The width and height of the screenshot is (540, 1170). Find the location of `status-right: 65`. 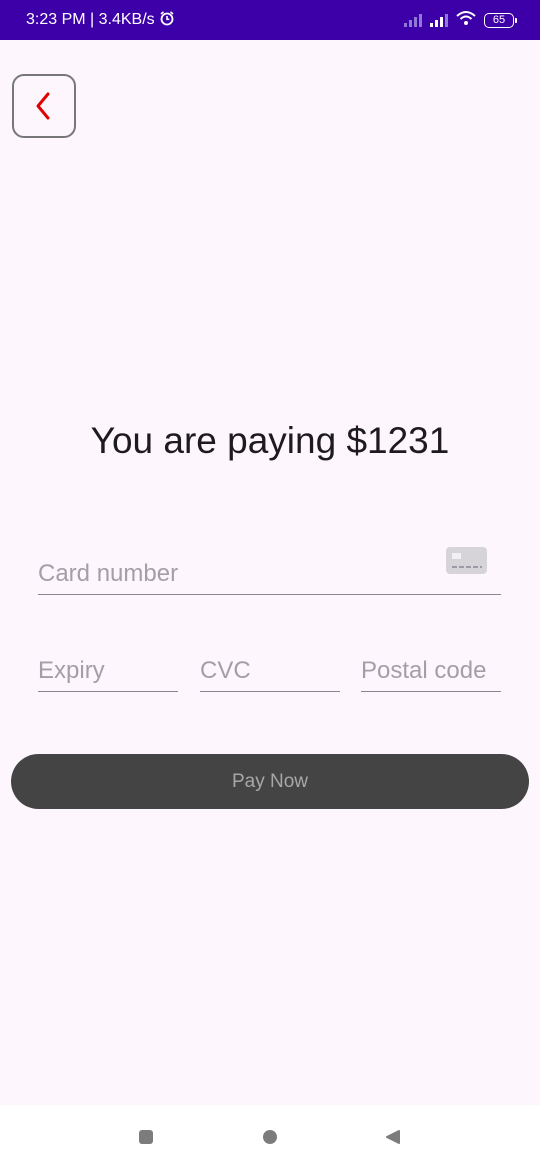

status-right: 65 is located at coordinates (460, 20).